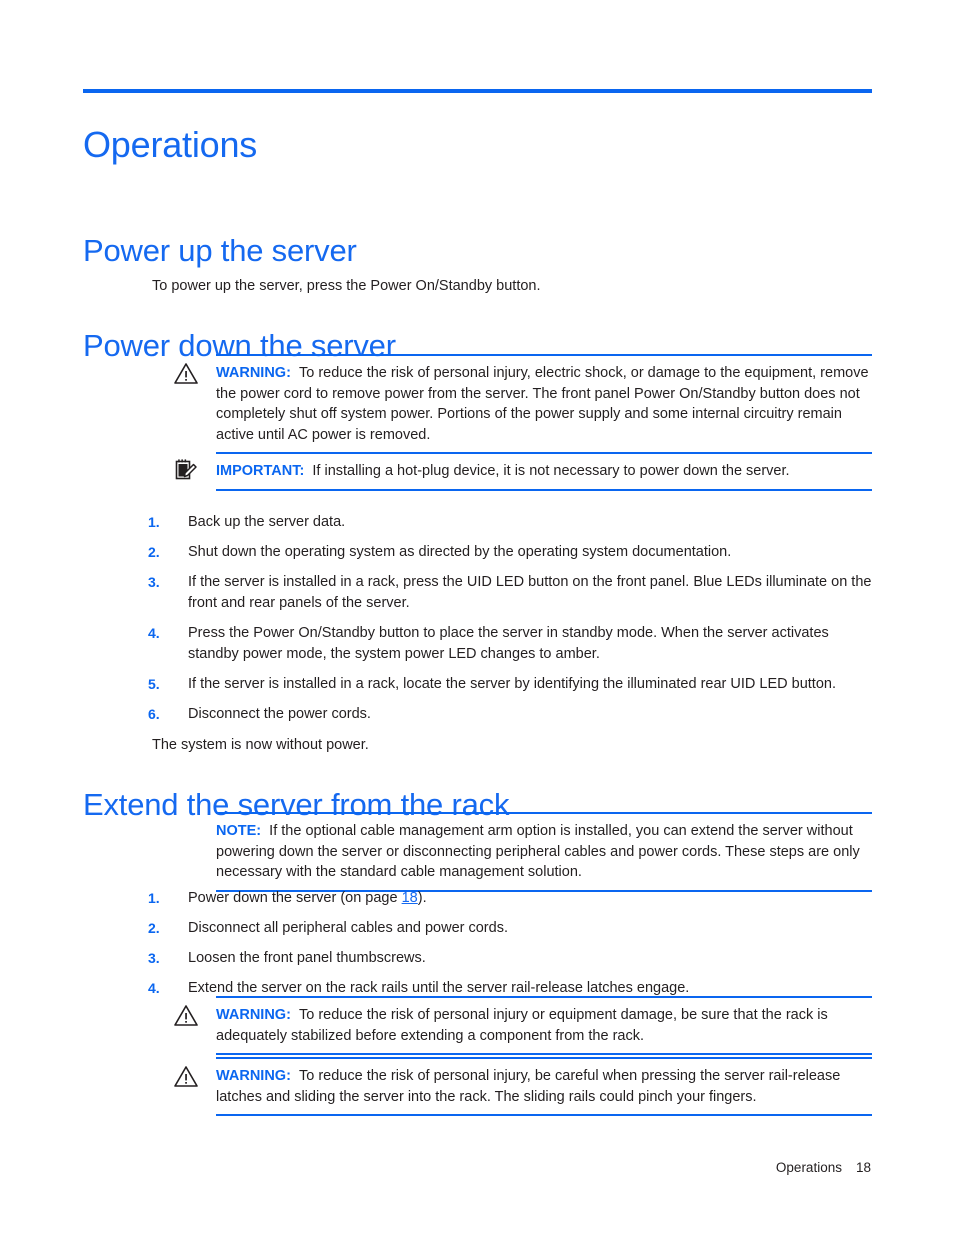 The image size is (954, 1235). Describe the element at coordinates (154, 684) in the screenshot. I see `list-item-number: 5.` at that location.